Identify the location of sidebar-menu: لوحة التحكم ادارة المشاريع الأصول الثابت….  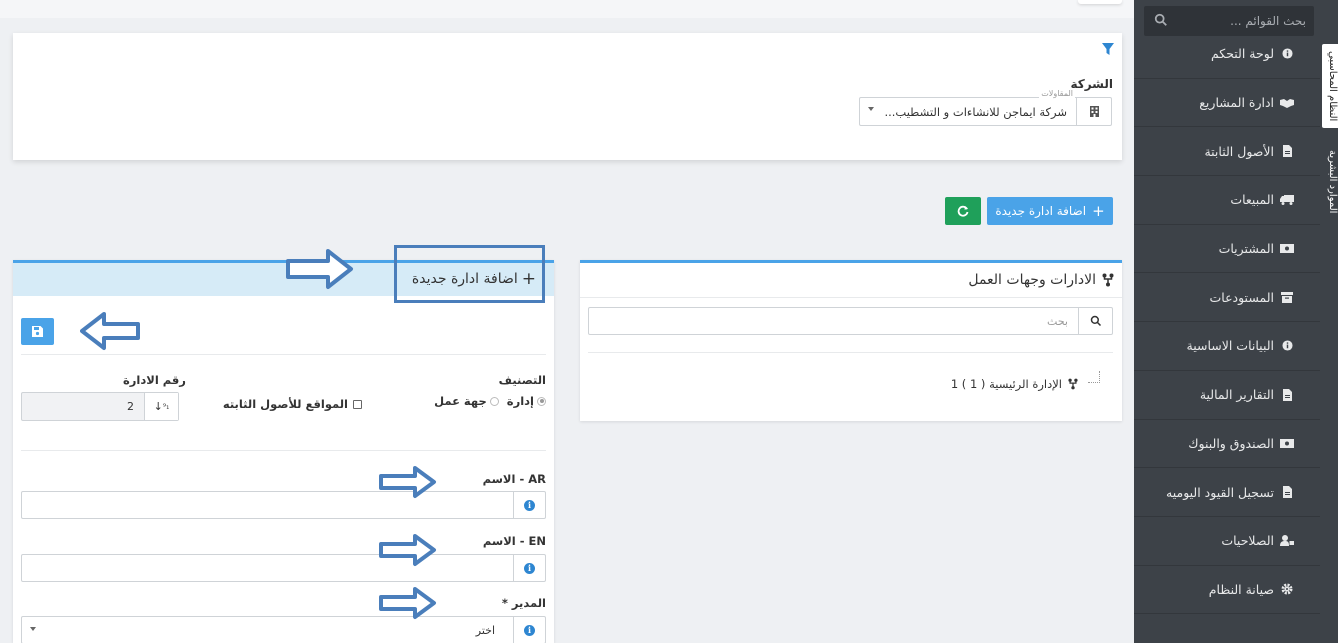
(1227, 322).